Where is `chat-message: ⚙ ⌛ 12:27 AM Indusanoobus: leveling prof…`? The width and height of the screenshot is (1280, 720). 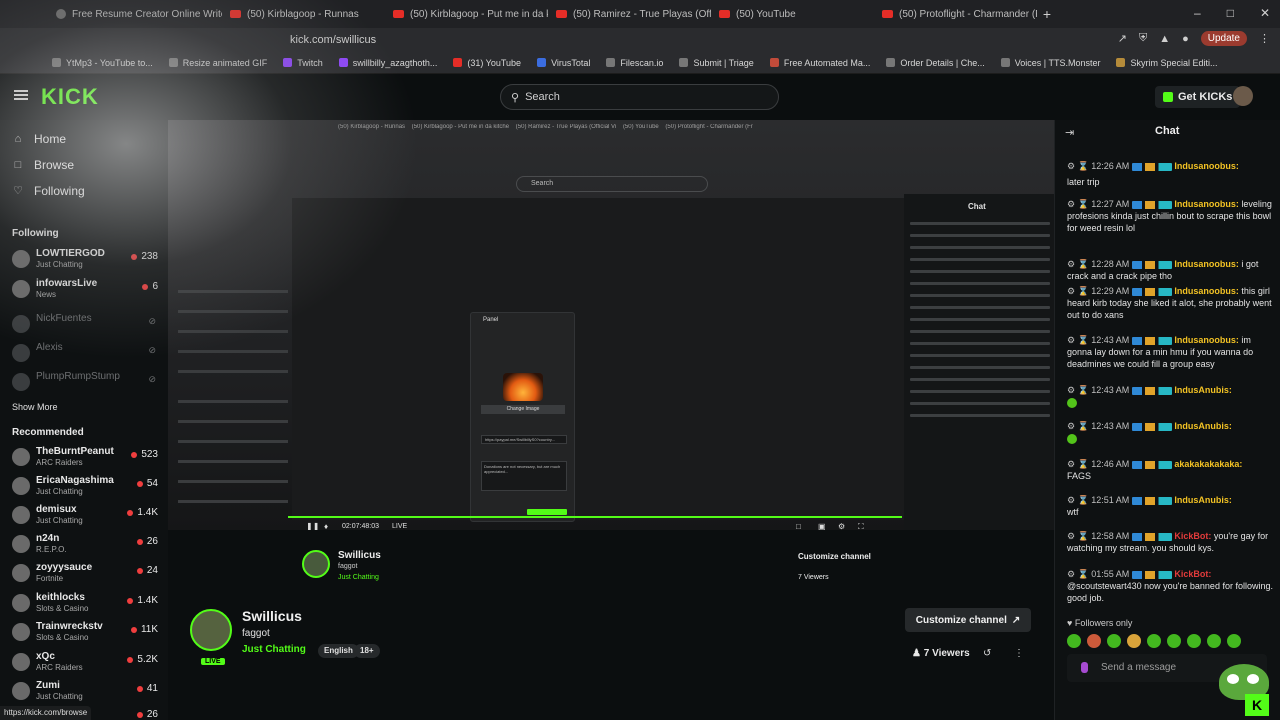
chat-message: ⚙ ⌛ 12:27 AM Indusanoobus: leveling prof… is located at coordinates (1169, 216).